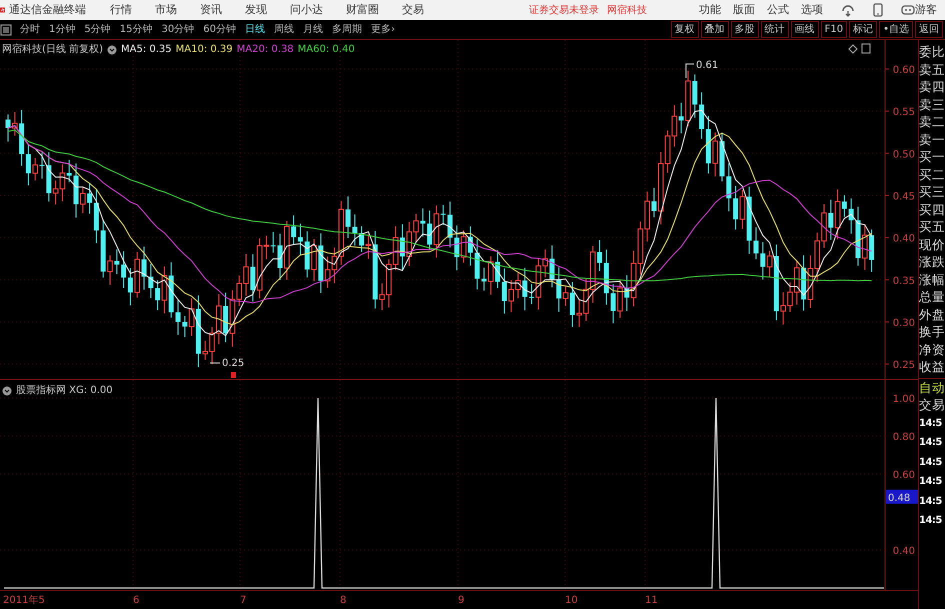  I want to click on axis-label: 0.40, so click(903, 239).